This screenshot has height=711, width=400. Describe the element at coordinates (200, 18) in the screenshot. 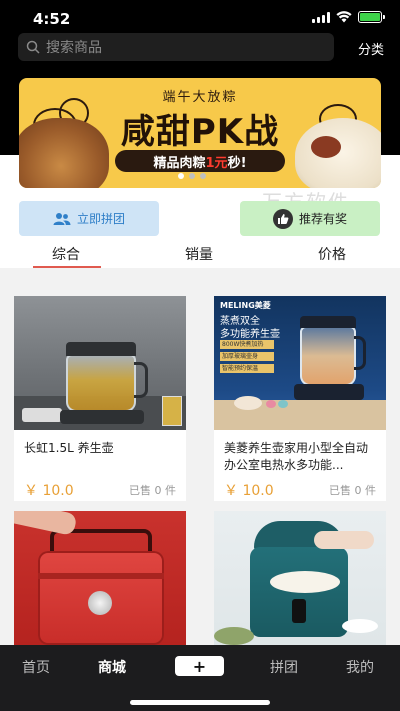

I see `status-bar: 4:52` at that location.